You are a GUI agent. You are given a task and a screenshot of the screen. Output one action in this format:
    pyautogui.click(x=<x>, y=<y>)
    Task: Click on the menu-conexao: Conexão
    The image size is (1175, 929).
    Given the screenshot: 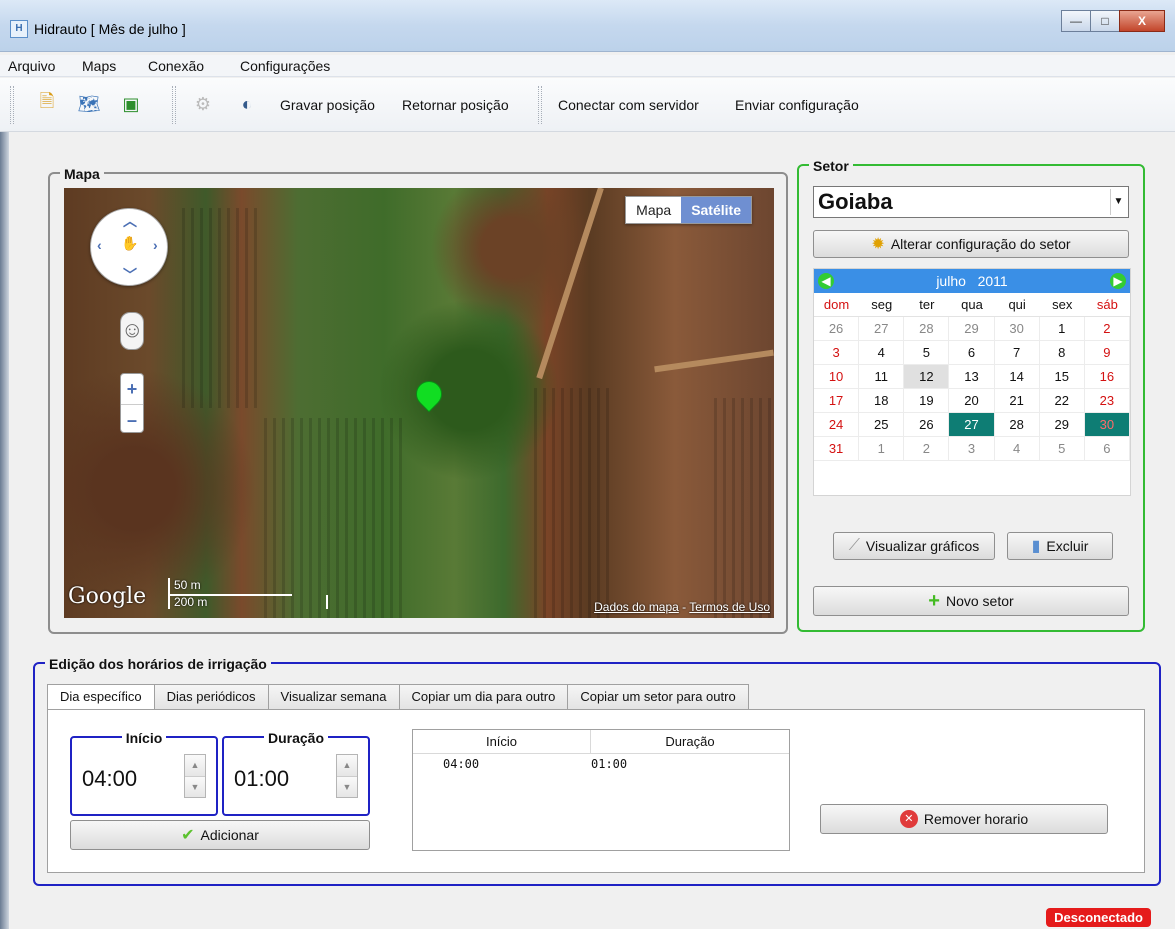 What is the action you would take?
    pyautogui.click(x=176, y=66)
    